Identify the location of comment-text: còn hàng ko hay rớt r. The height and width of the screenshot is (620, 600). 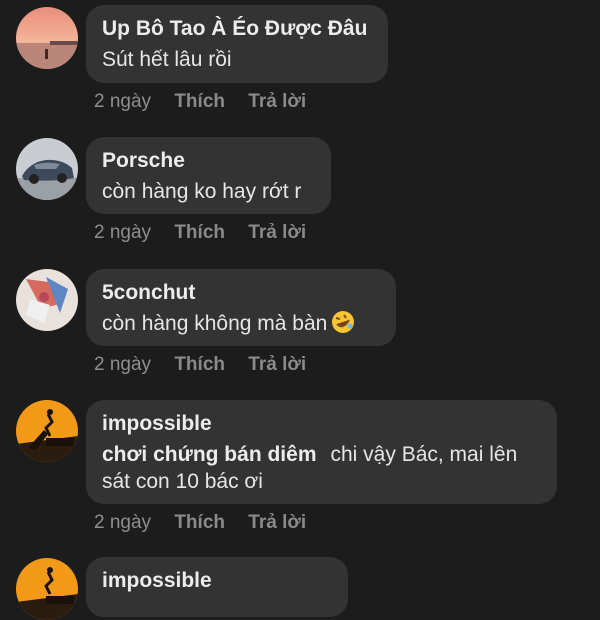
(202, 191).